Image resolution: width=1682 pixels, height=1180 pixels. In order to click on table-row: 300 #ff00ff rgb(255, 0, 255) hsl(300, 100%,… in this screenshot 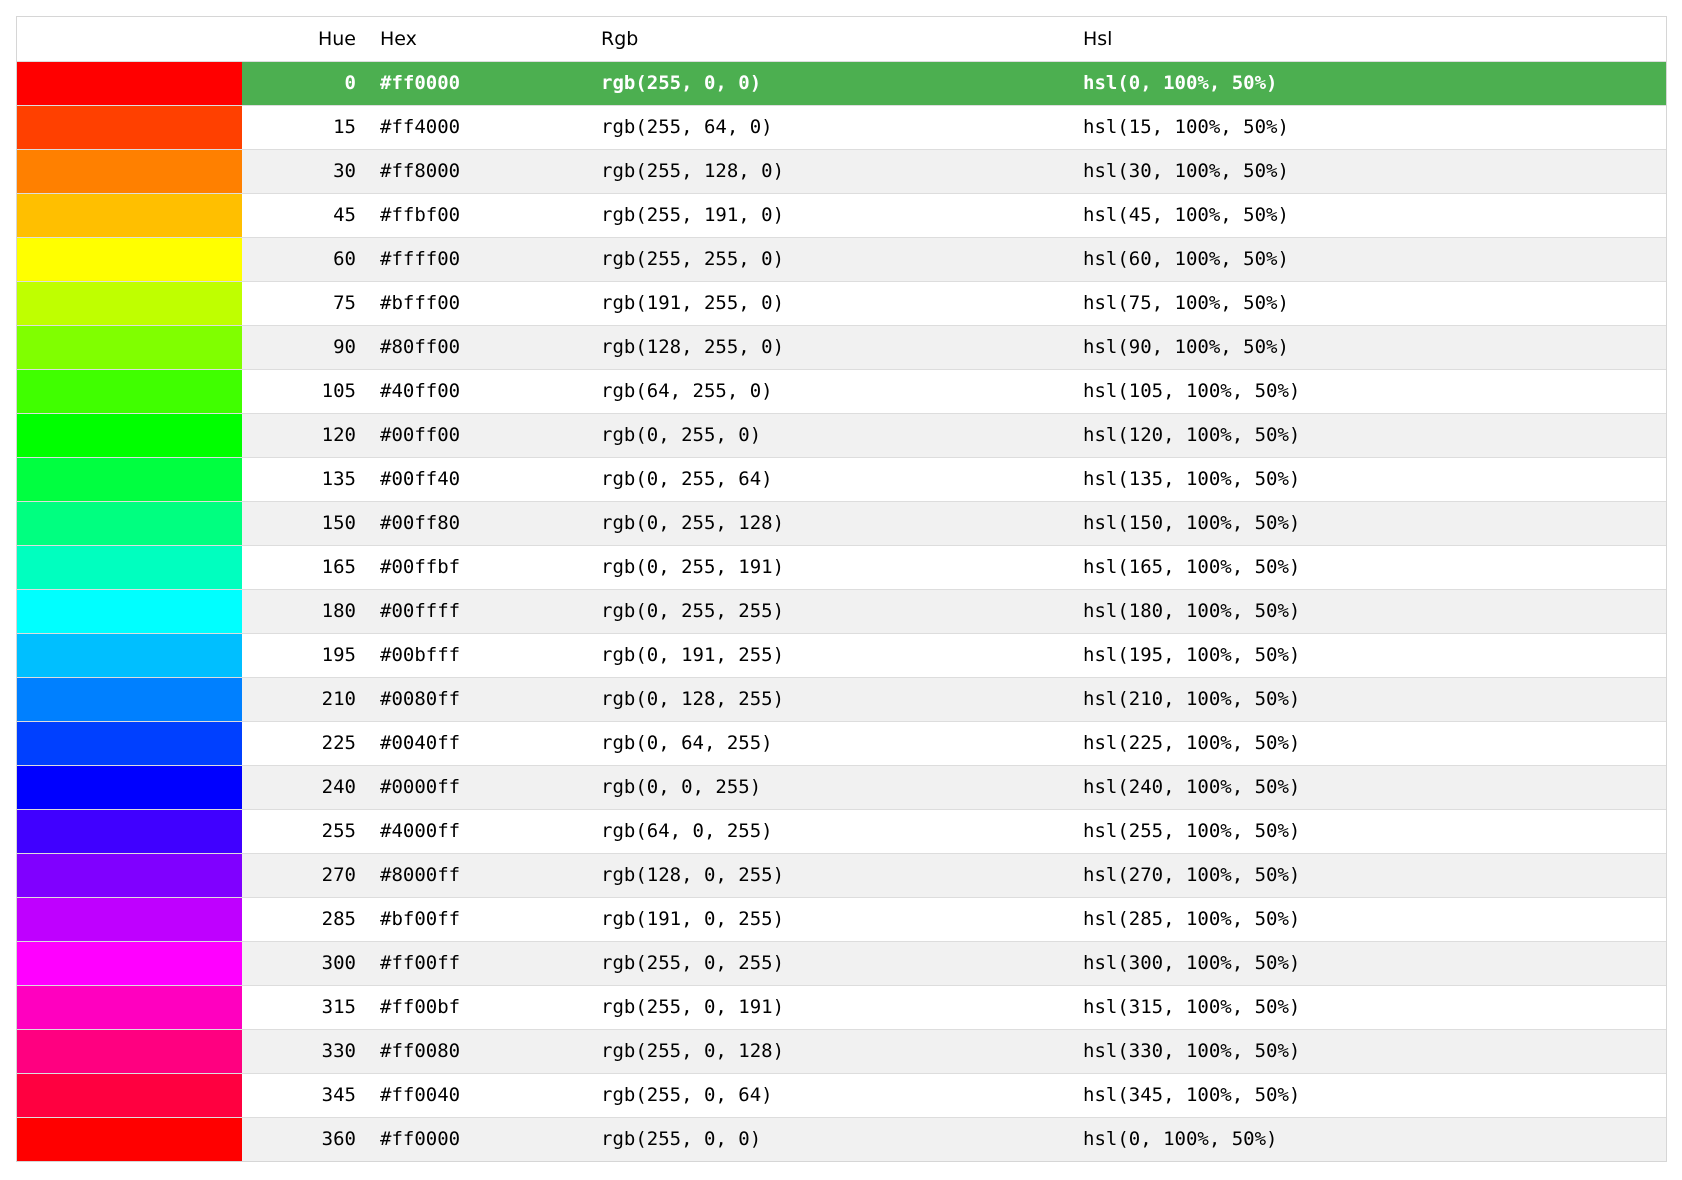, I will do `click(841, 963)`.